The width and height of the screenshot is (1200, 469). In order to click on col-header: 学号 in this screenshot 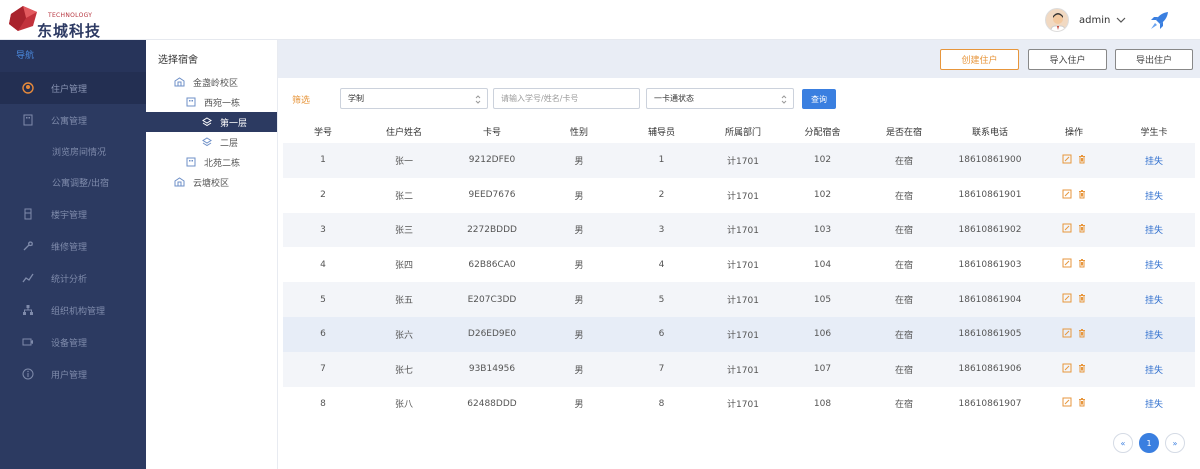, I will do `click(323, 131)`.